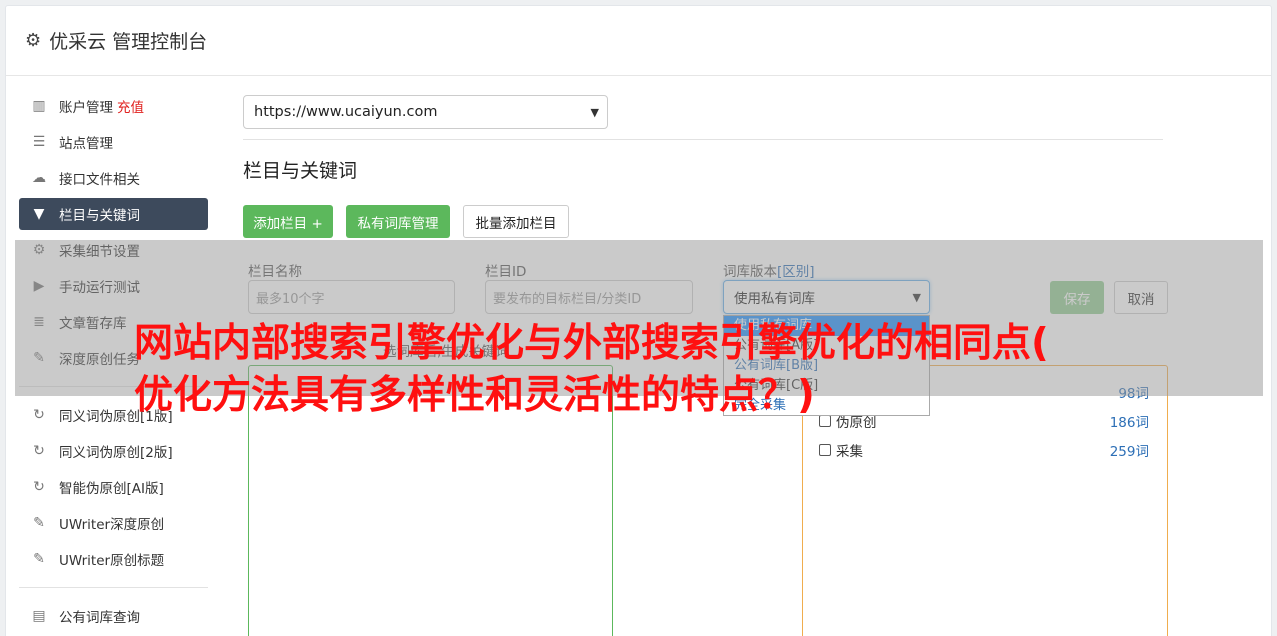  I want to click on sidebar-item-ai-rewrite: ↻ 智能伪原创[AI版], so click(113, 487).